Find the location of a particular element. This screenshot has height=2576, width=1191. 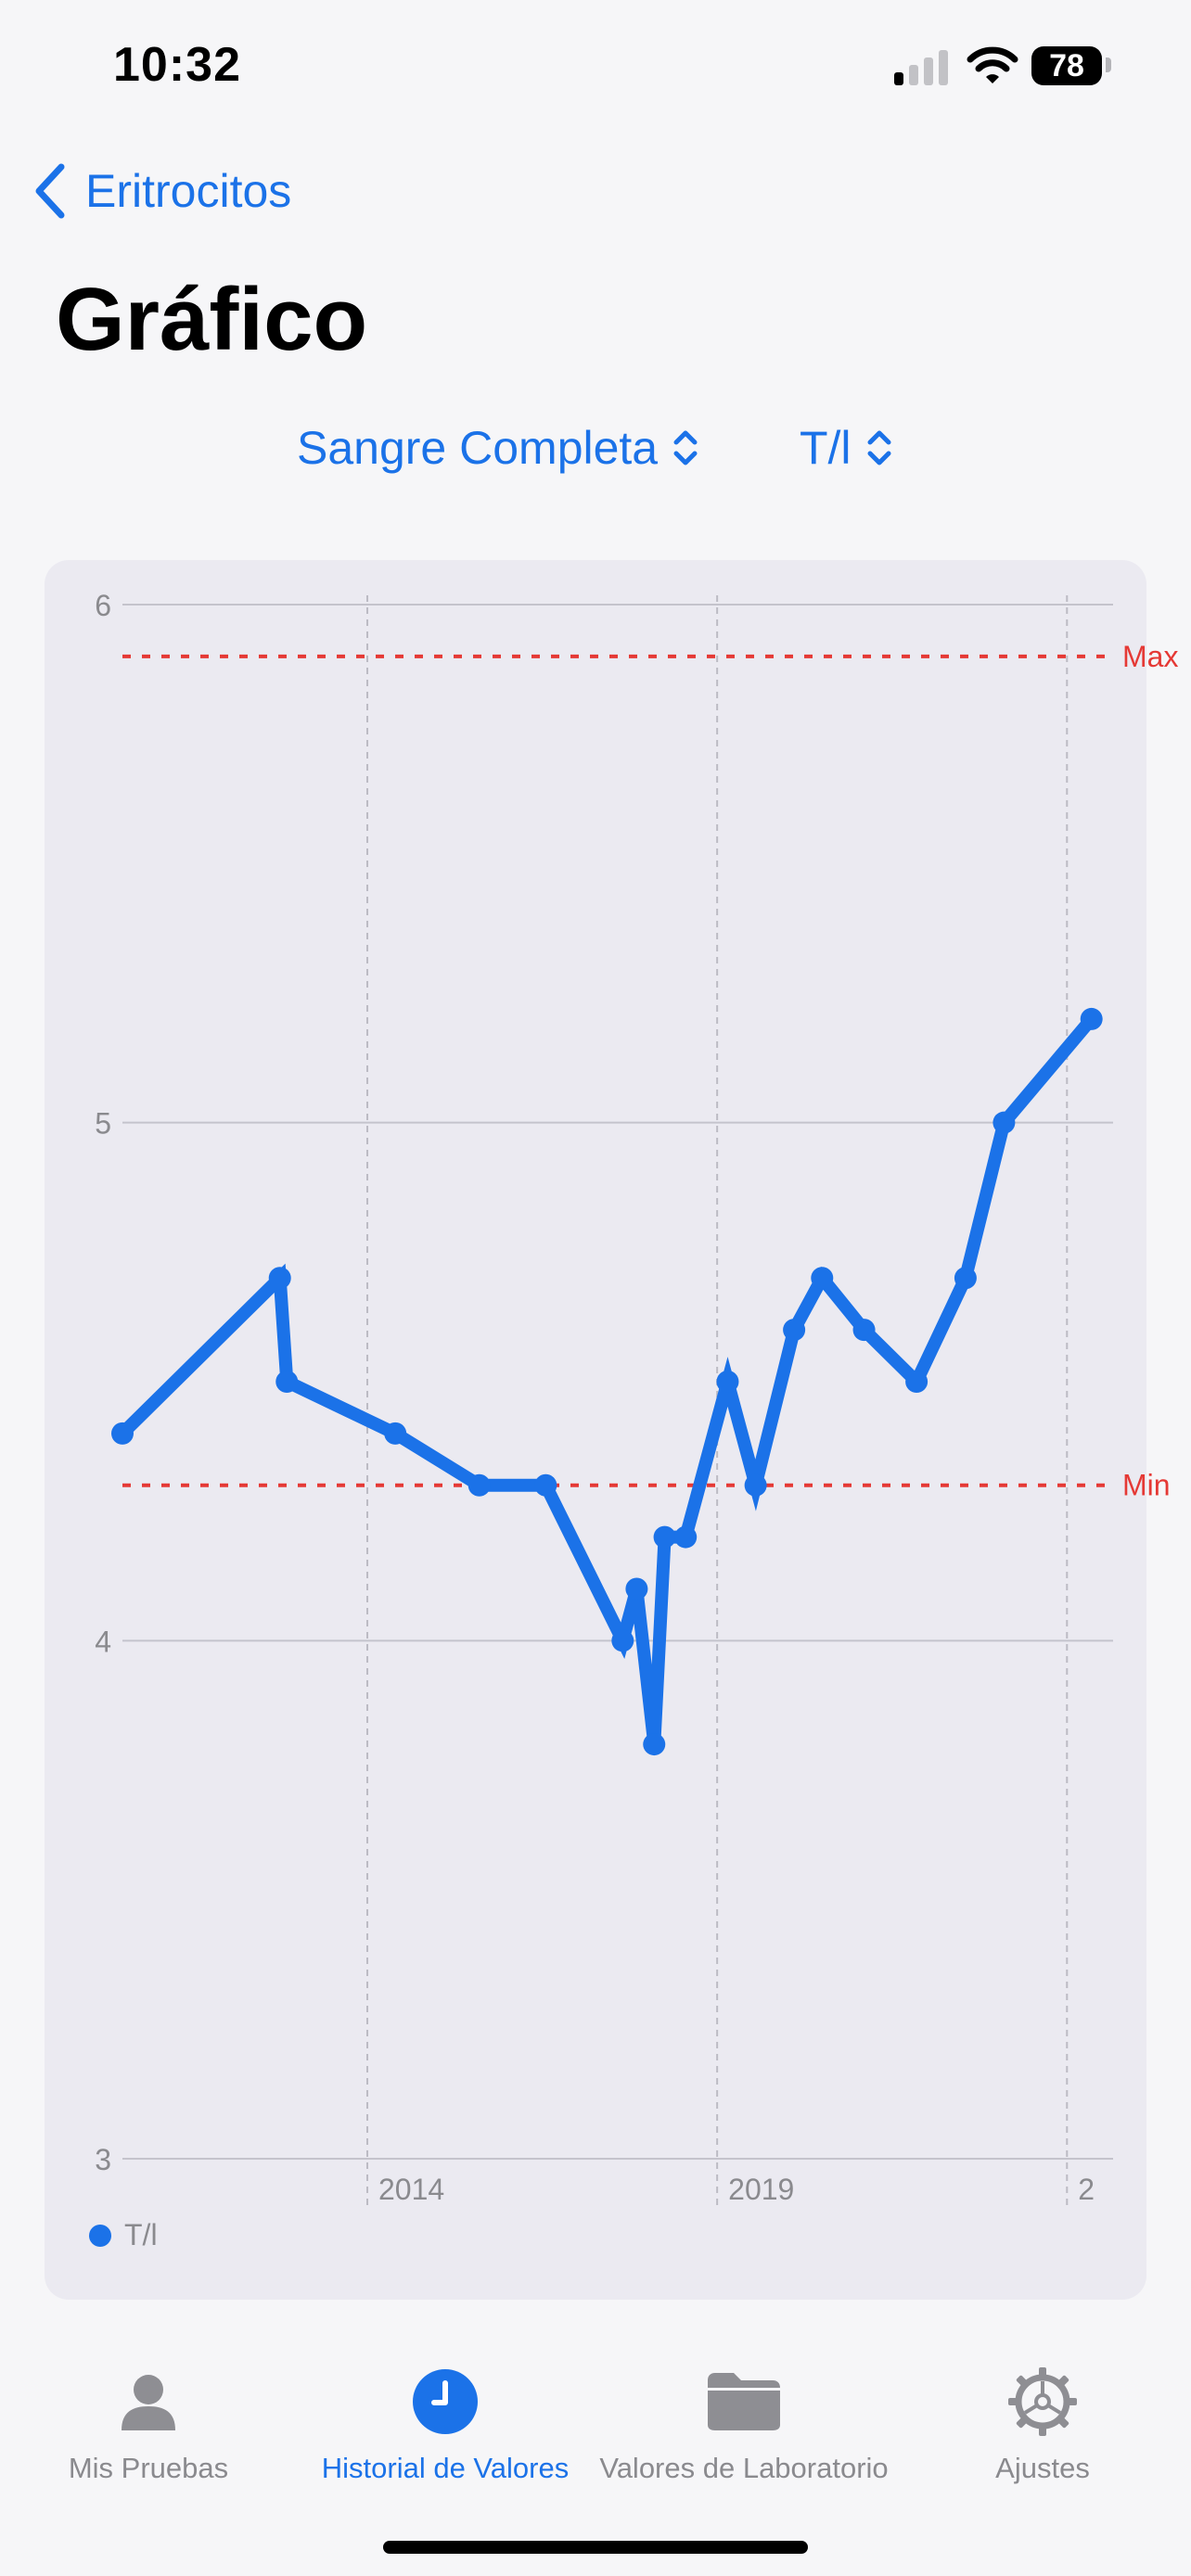

tab-label: Valores de Laboratorio is located at coordinates (744, 2468).